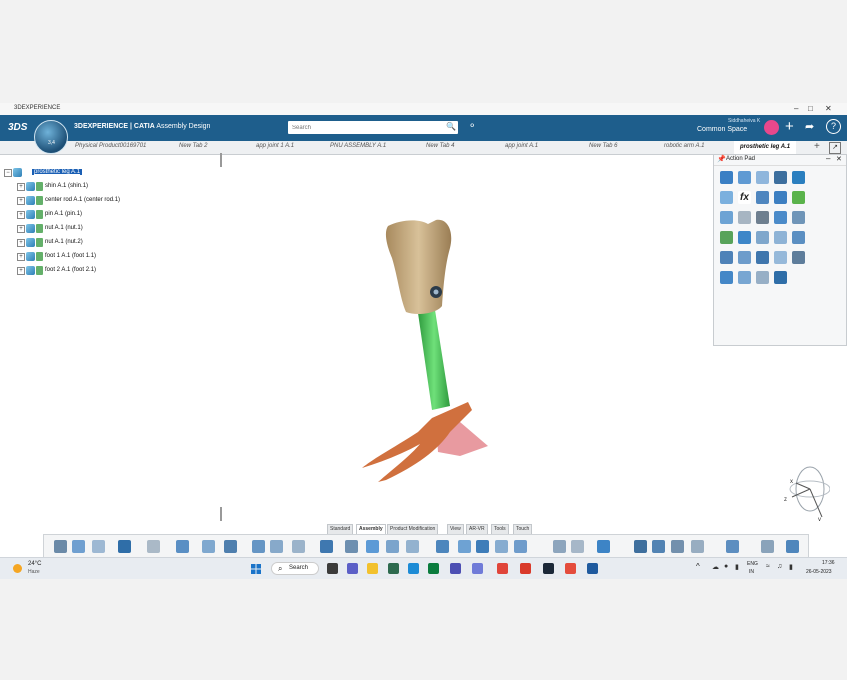 The height and width of the screenshot is (680, 847). Describe the element at coordinates (521, 146) in the screenshot. I see `tab-app-joint: app joint A.1` at that location.